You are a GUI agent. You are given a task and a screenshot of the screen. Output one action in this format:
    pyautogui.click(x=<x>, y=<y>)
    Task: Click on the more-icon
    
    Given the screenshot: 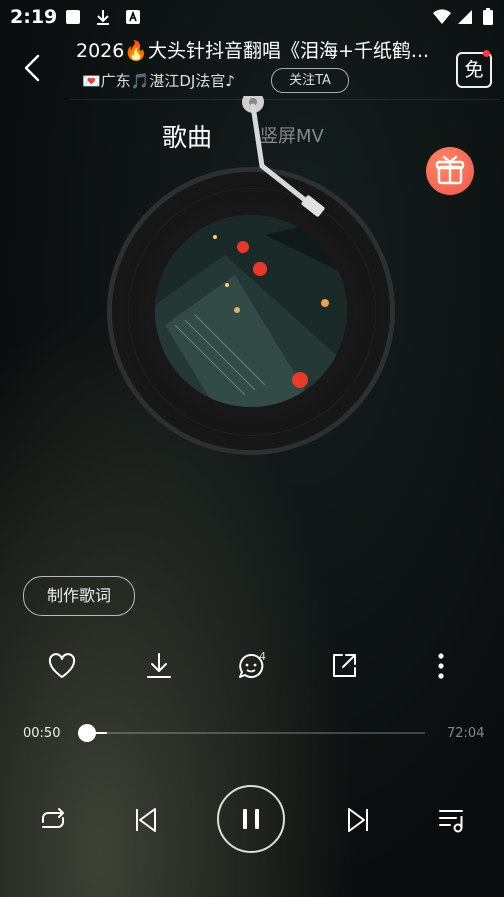 What is the action you would take?
    pyautogui.click(x=441, y=666)
    